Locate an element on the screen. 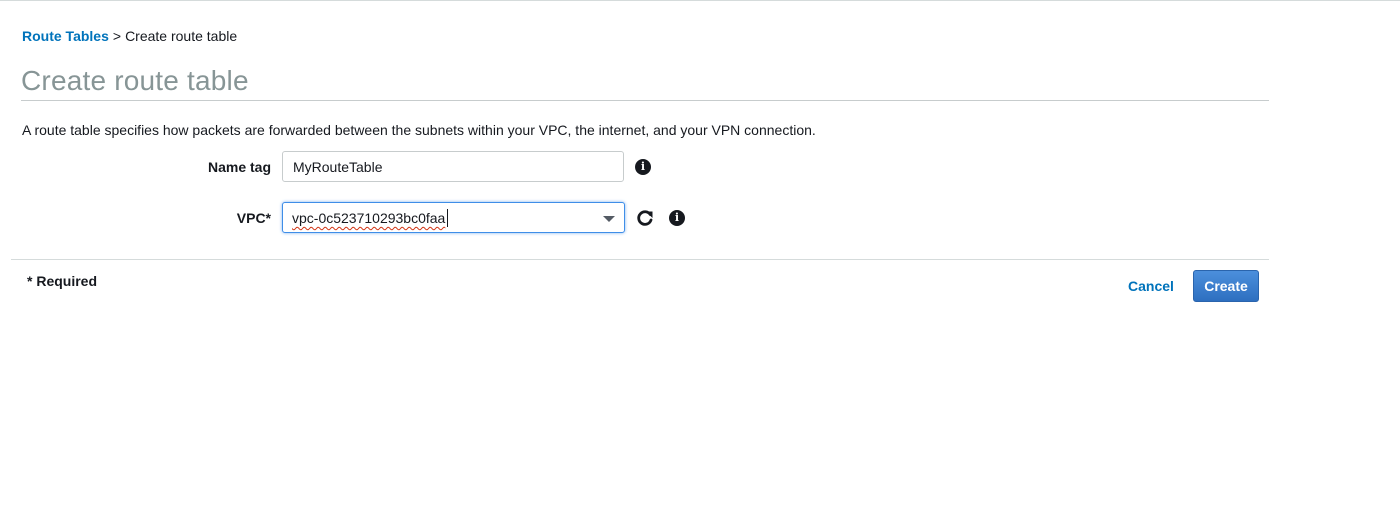  vpc-label: VPC* is located at coordinates (253, 218).